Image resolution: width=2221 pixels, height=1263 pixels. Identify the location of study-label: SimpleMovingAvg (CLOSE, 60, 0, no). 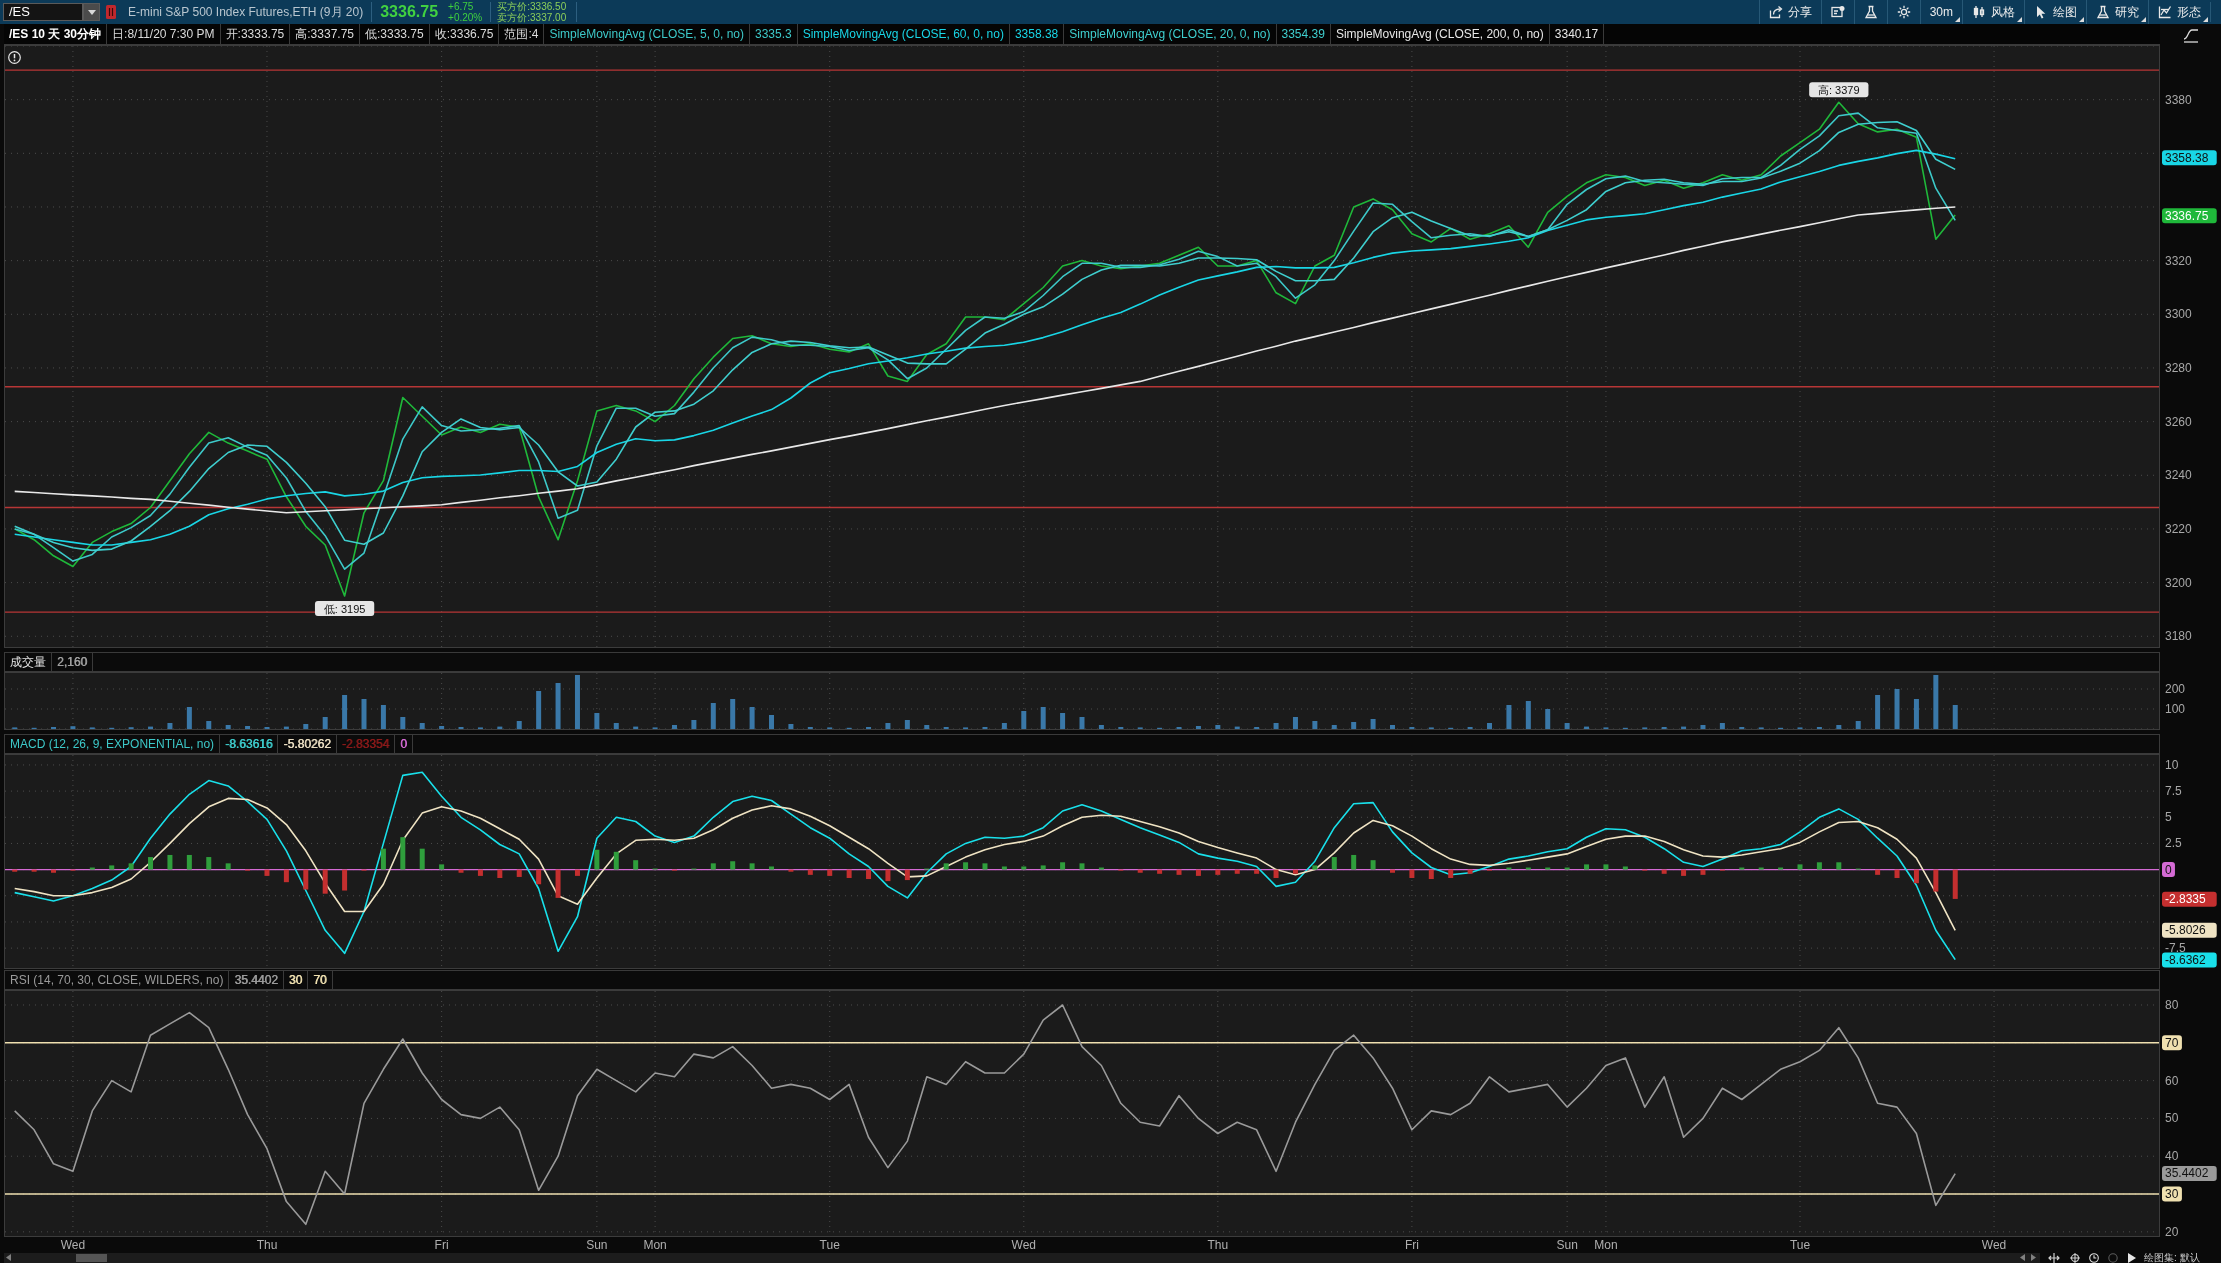
(903, 34).